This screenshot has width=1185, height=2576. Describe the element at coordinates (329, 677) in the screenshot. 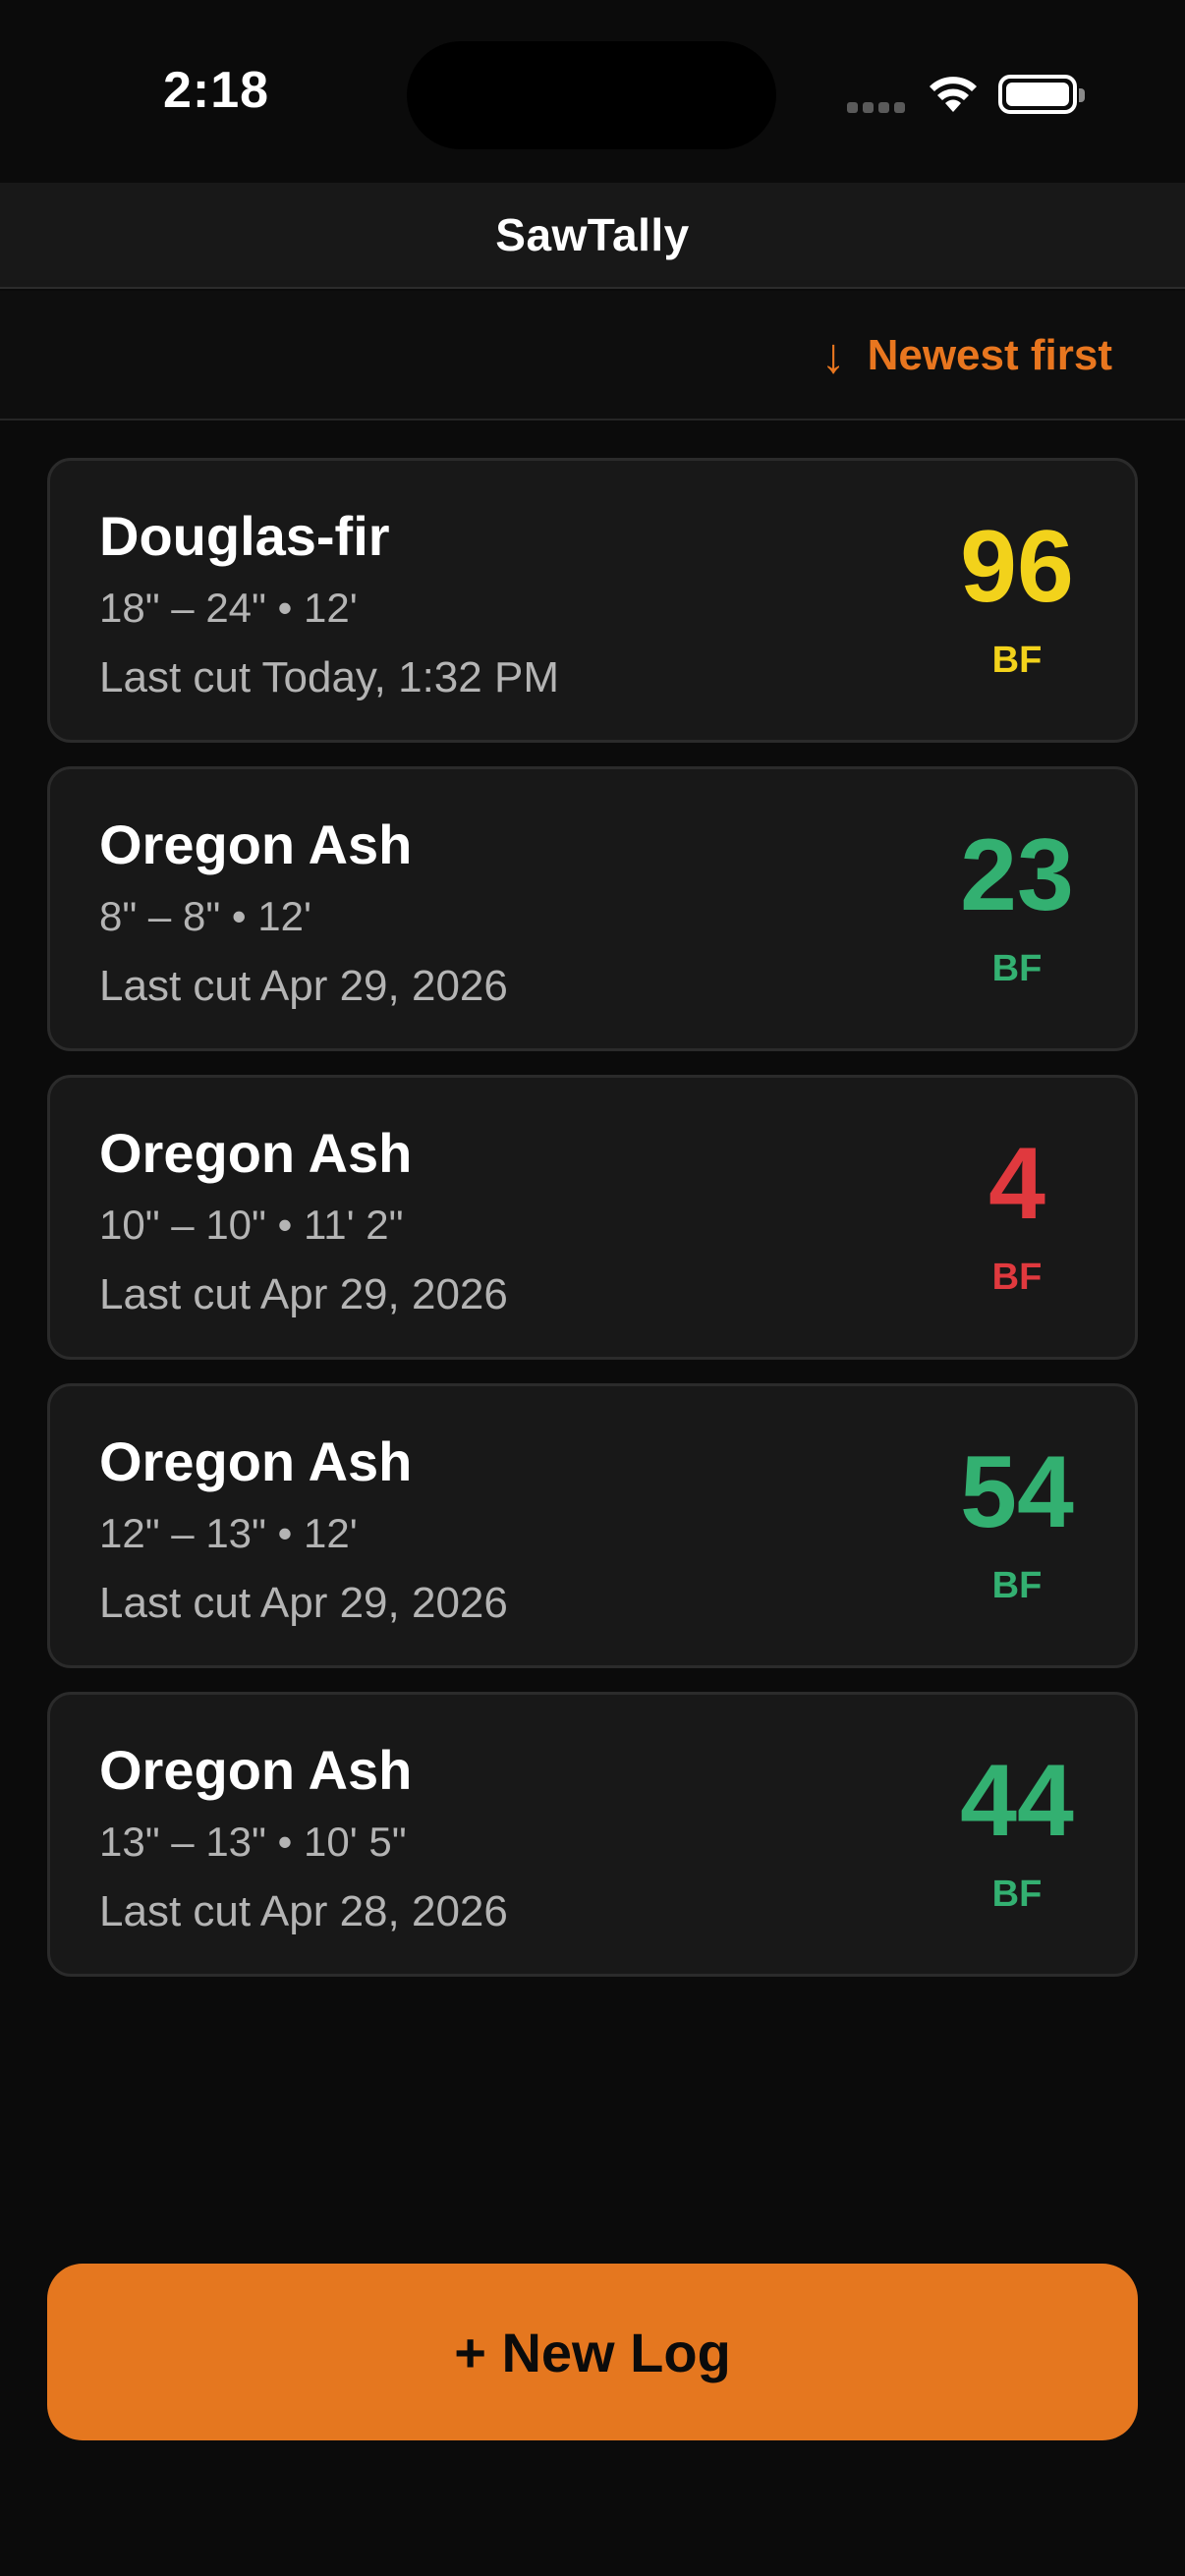

I see `log-last-cut: Last cut Today, 1:32 PM` at that location.